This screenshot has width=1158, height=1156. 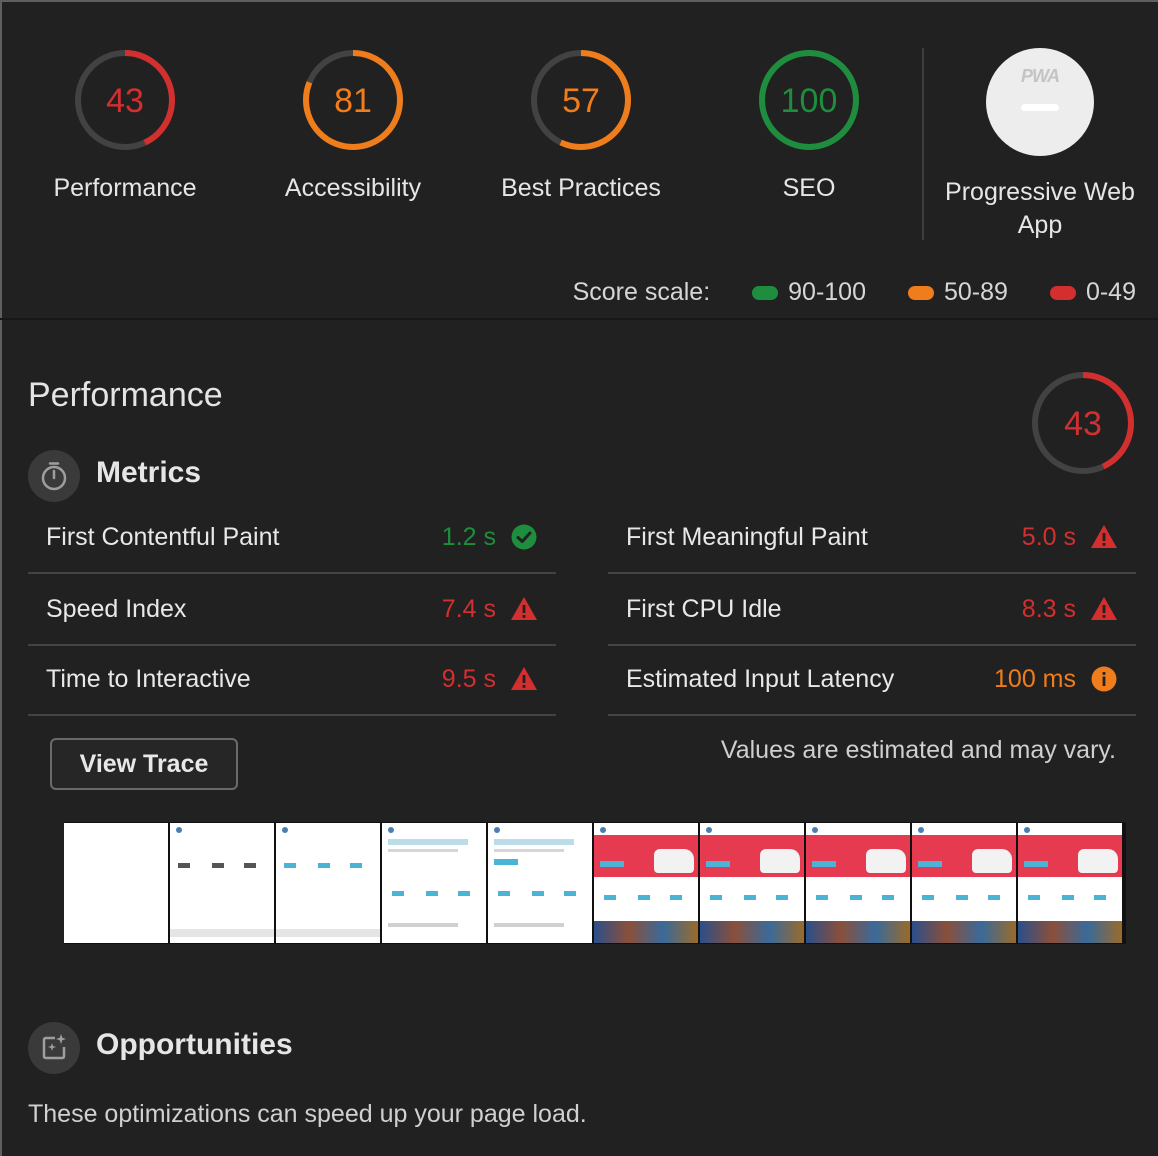 I want to click on gauge-pwa: PWA Progressive Web App, so click(x=1040, y=145).